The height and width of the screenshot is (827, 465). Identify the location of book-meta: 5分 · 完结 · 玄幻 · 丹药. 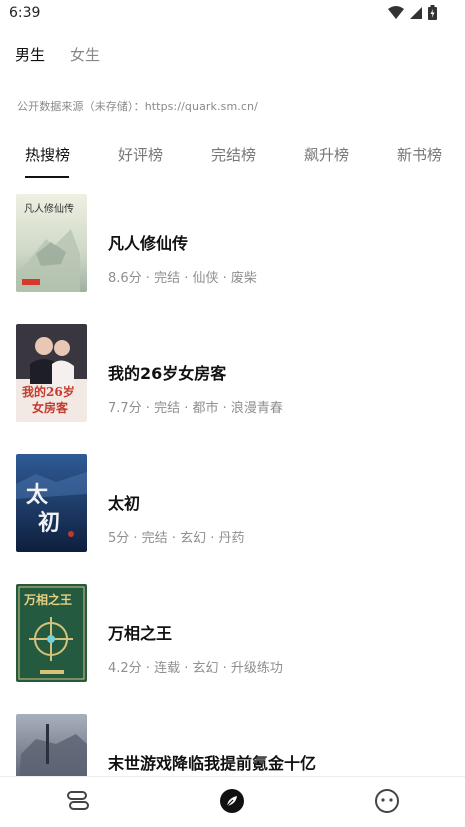
(176, 538).